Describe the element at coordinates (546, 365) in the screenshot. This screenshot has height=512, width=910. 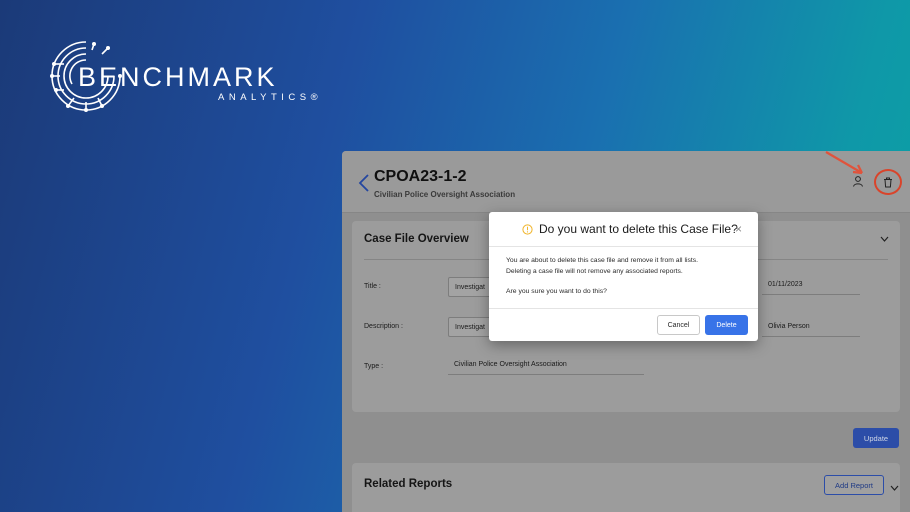
I see `type-field: Civilian Police Oversight Association` at that location.